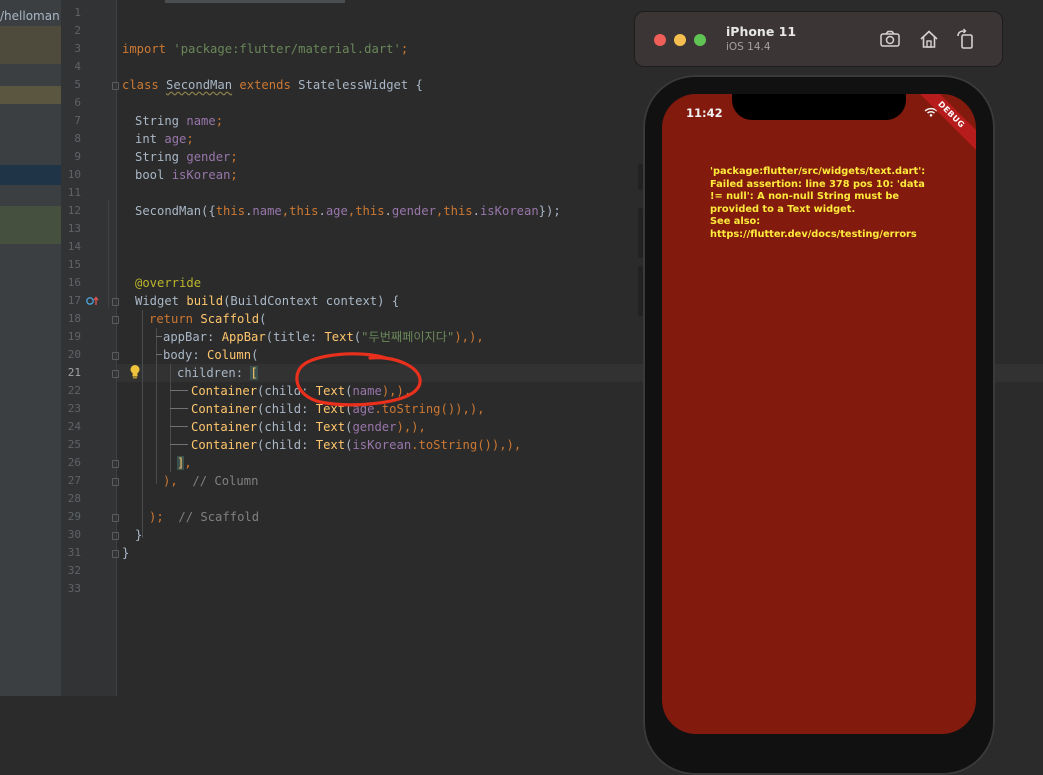 This screenshot has width=1043, height=775. What do you see at coordinates (156, 517) in the screenshot?
I see `token: );` at bounding box center [156, 517].